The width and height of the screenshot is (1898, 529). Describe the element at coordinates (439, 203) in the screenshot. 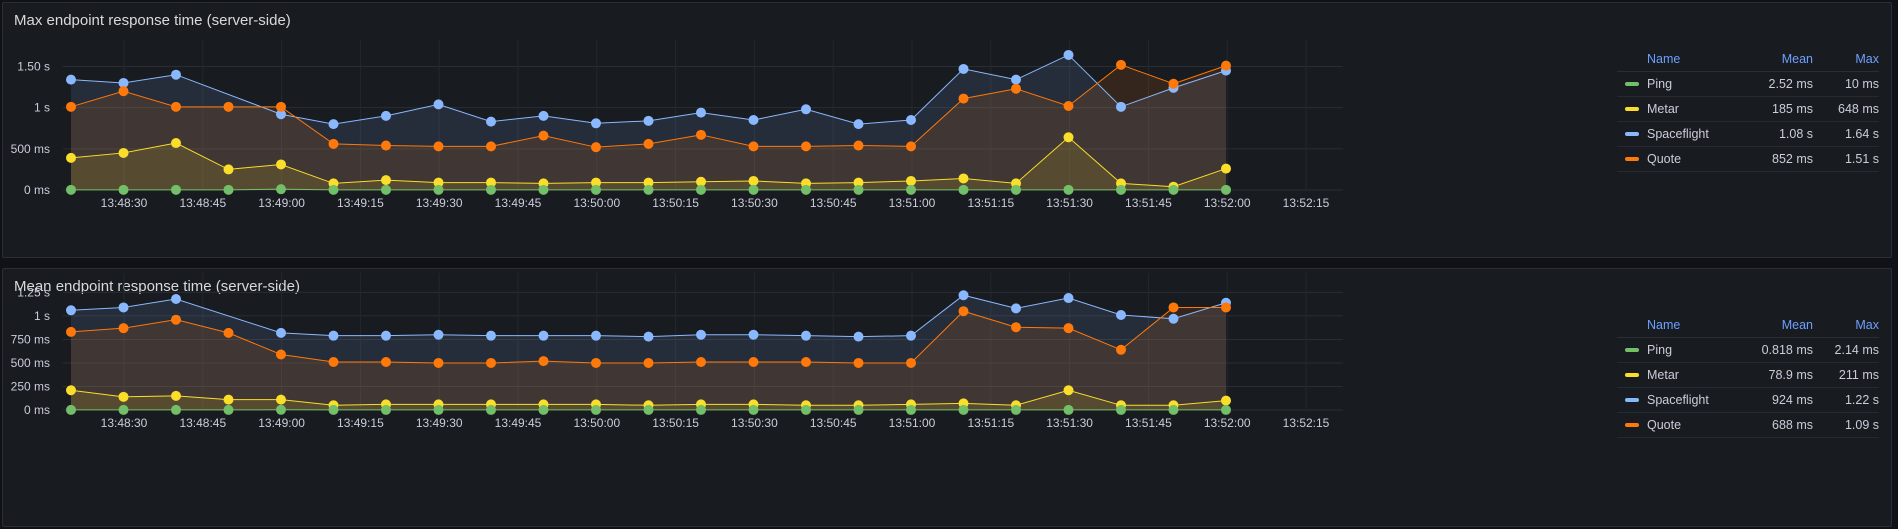

I see `x-tick-label: 13:49:30` at that location.